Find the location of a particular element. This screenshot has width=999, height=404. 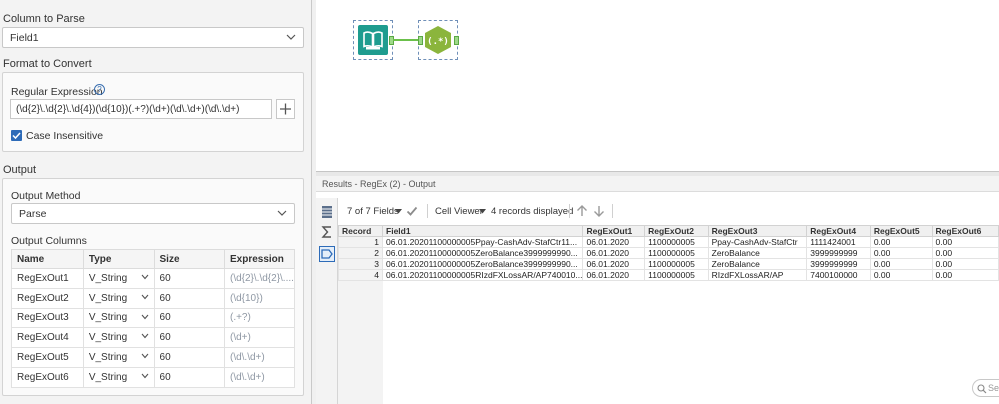

column-to-parse-select: Field1 is located at coordinates (153, 37).